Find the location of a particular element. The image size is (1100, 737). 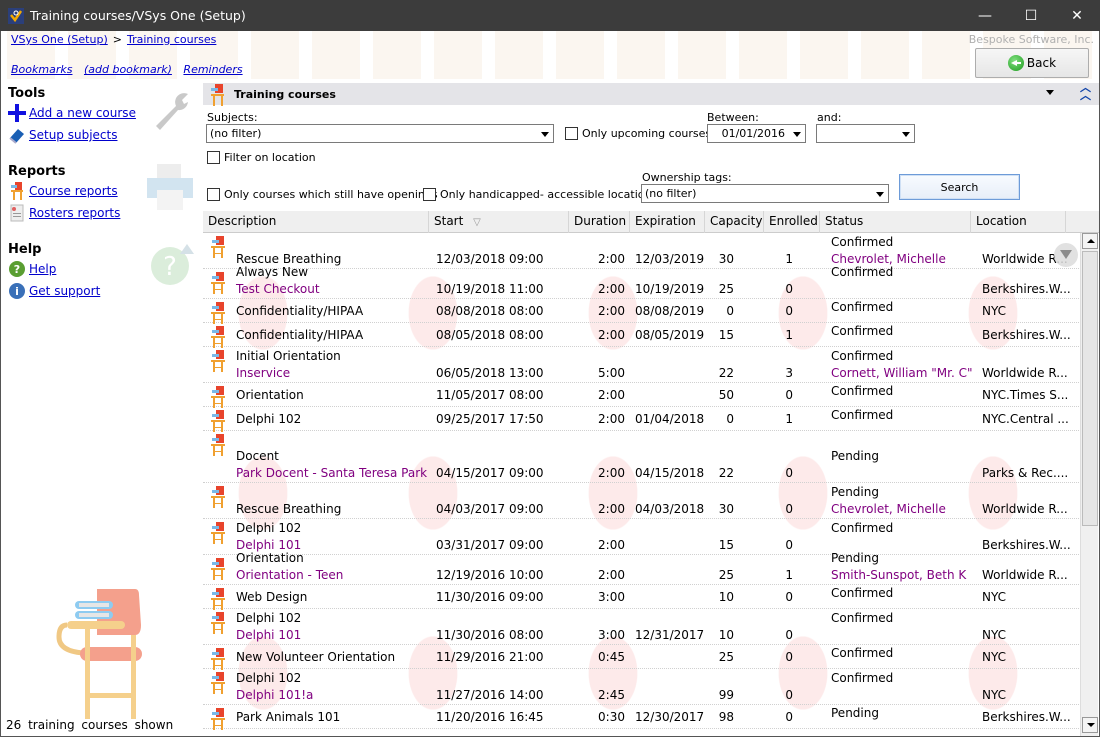

column-header-expiration: Expiration is located at coordinates (667, 222).